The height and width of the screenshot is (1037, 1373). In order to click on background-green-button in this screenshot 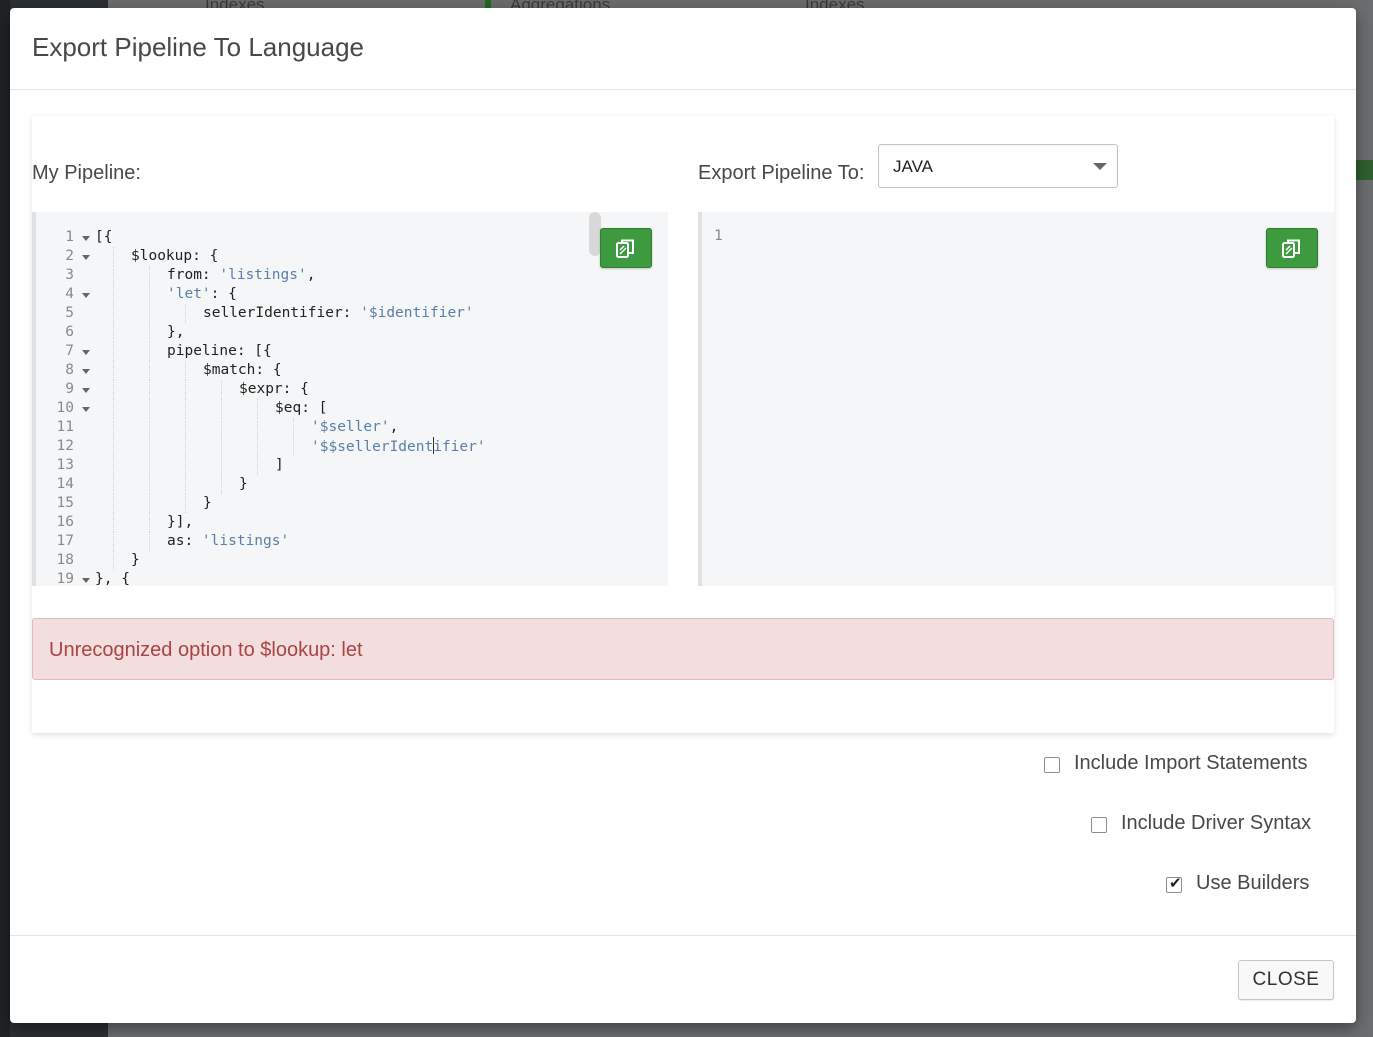, I will do `click(1364, 170)`.